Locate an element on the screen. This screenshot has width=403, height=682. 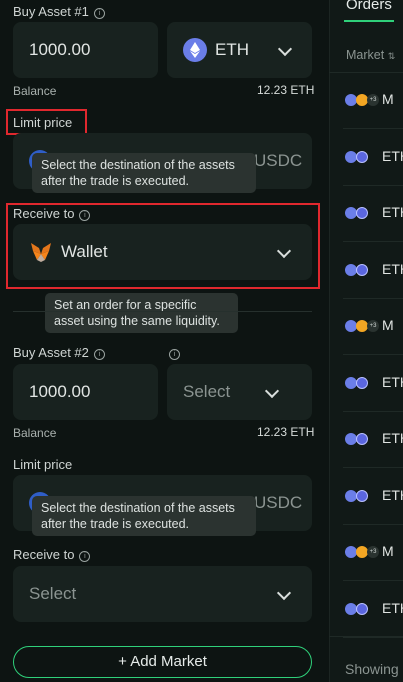
header-divider is located at coordinates (366, 72).